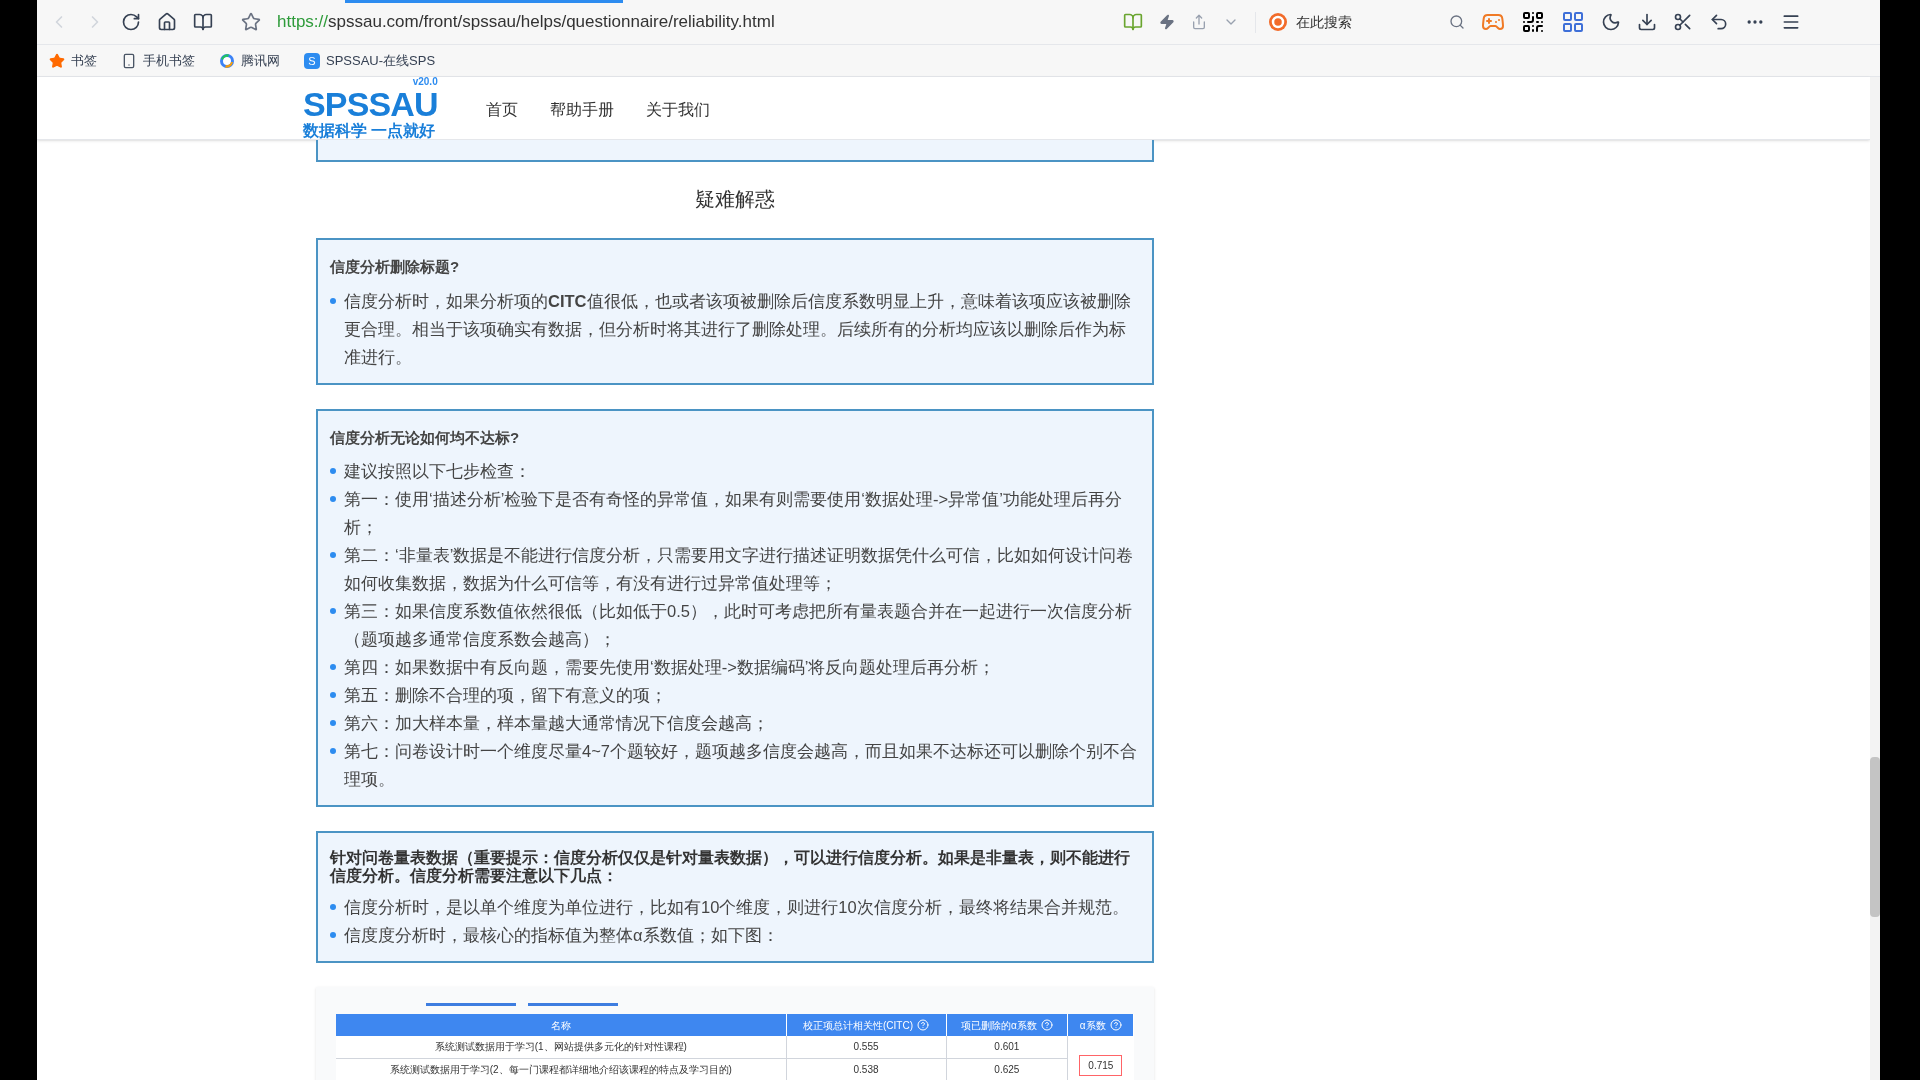 This screenshot has width=1920, height=1080. What do you see at coordinates (741, 765) in the screenshot?
I see `faq-text: 第七：问卷设计时一个维度尽量4~7个题较好，题项越多信度会越高，而且如果不达标还可以删除个别不合理项。` at bounding box center [741, 765].